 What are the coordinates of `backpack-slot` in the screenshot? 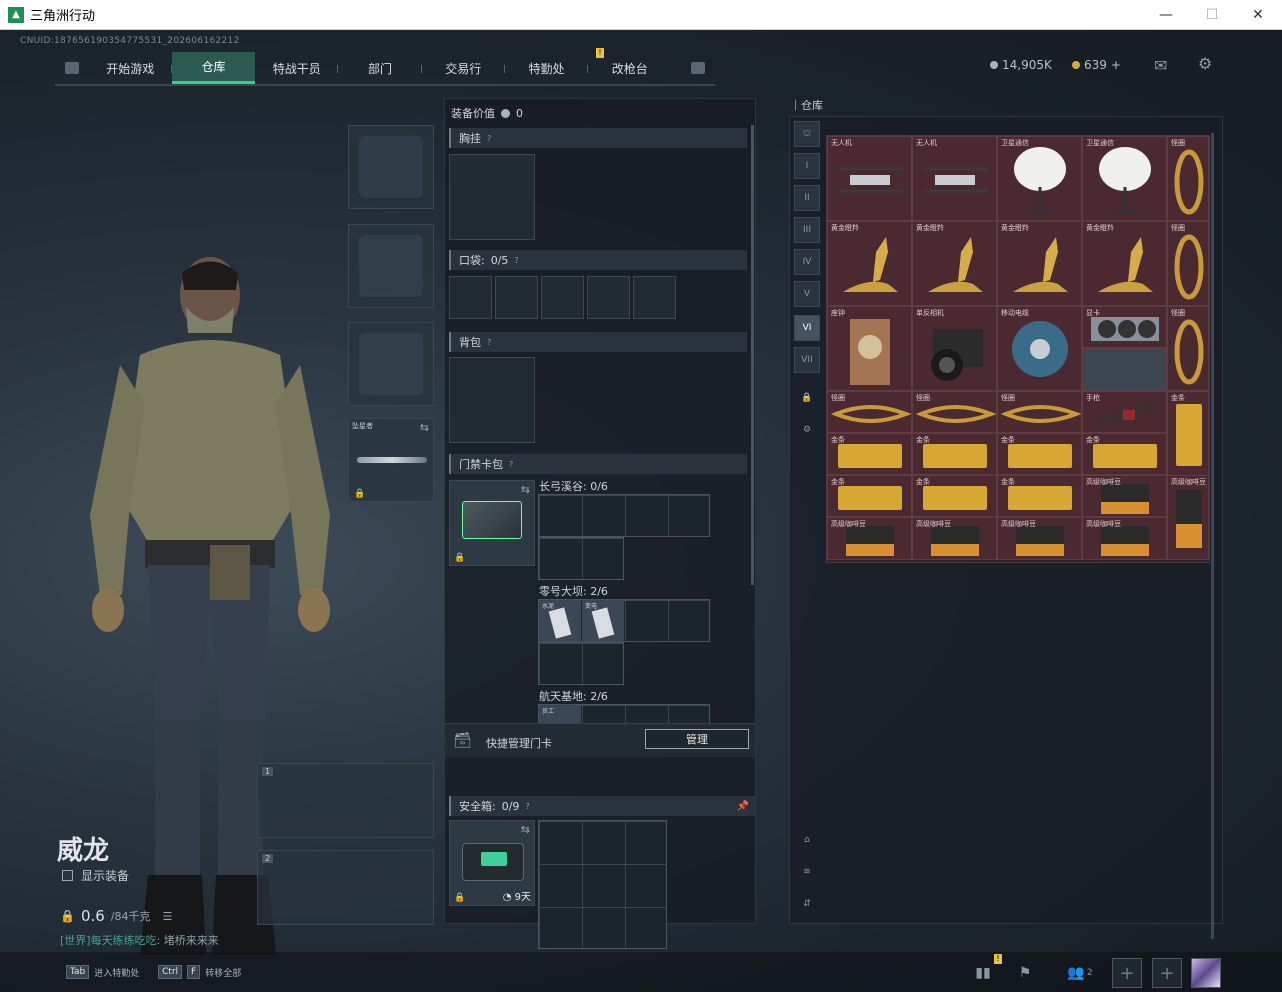 It's located at (492, 400).